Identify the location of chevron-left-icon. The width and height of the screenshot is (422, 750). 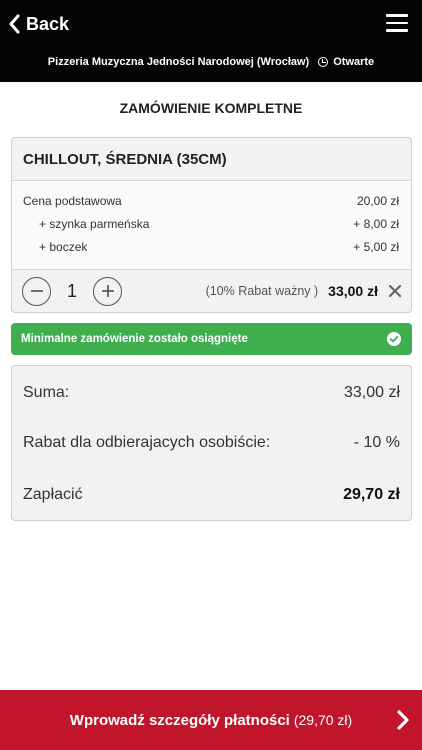
(14, 24).